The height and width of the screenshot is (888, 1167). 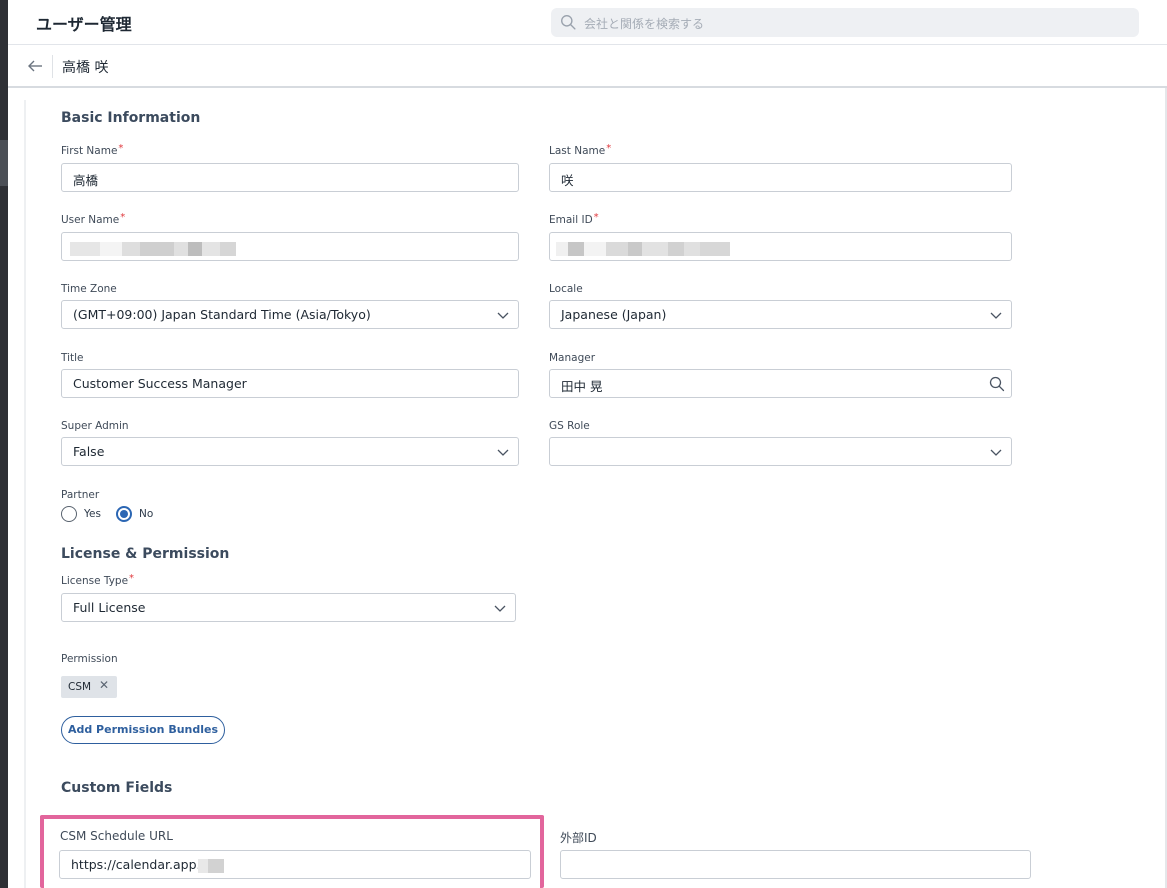 I want to click on last-name-label: Last Name*, so click(x=580, y=150).